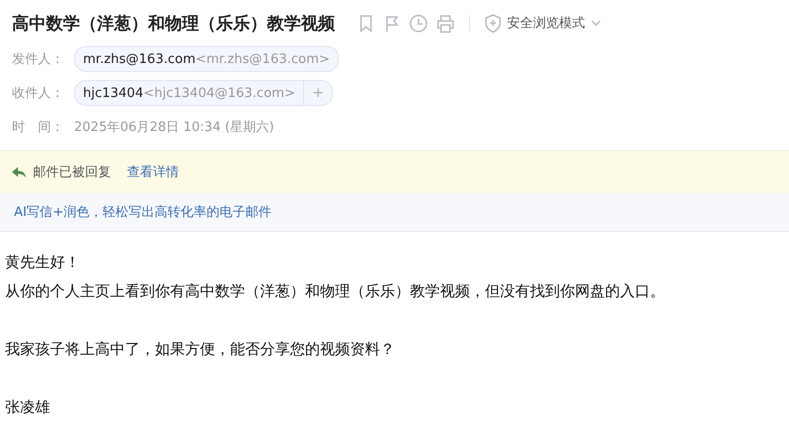  What do you see at coordinates (139, 59) in the screenshot?
I see `contact-name: mr.zhs@163.com` at bounding box center [139, 59].